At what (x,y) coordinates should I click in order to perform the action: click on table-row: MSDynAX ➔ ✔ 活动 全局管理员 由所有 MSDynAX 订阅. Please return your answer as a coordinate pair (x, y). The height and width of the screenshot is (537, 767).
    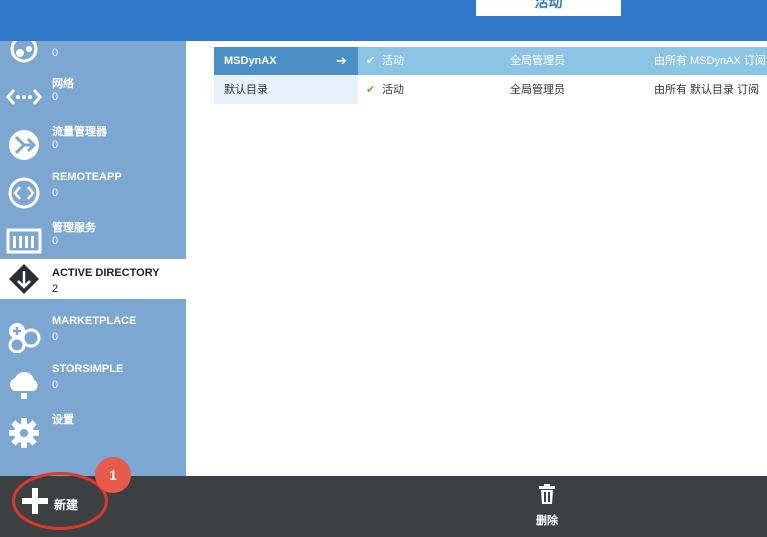
    Looking at the image, I should click on (490, 61).